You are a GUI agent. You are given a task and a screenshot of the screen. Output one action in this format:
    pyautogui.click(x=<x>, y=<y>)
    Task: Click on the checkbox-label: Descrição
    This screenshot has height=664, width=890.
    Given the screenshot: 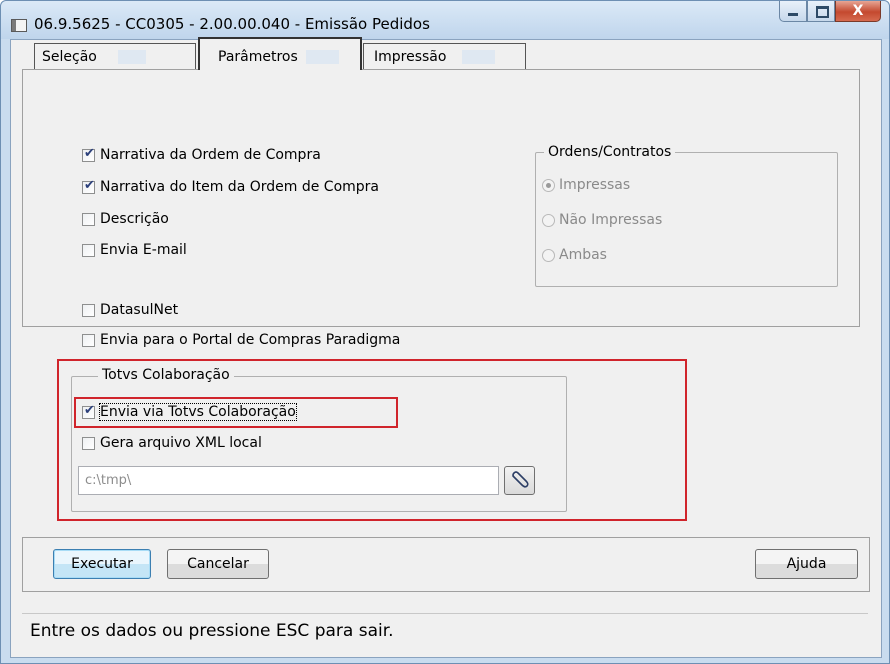 What is the action you would take?
    pyautogui.click(x=134, y=219)
    